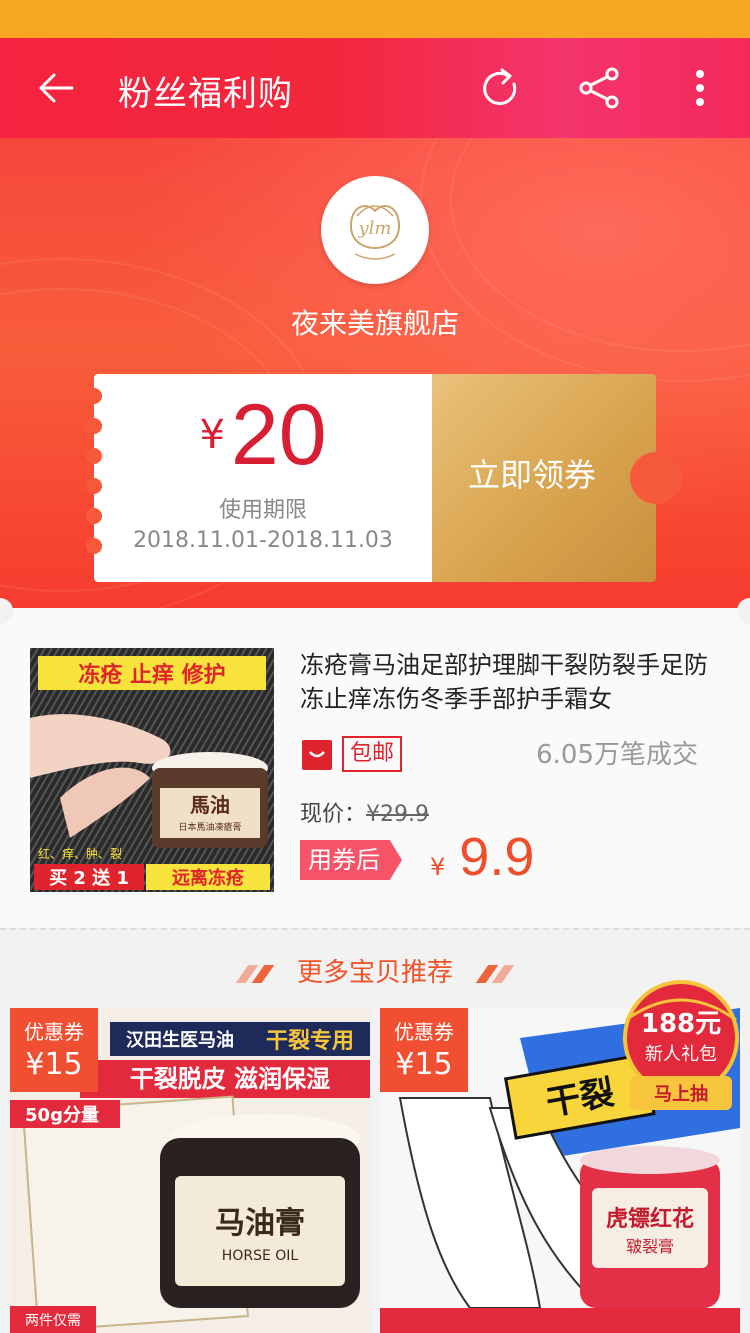  What do you see at coordinates (681, 1094) in the screenshot?
I see `gift-action: 马上抽` at bounding box center [681, 1094].